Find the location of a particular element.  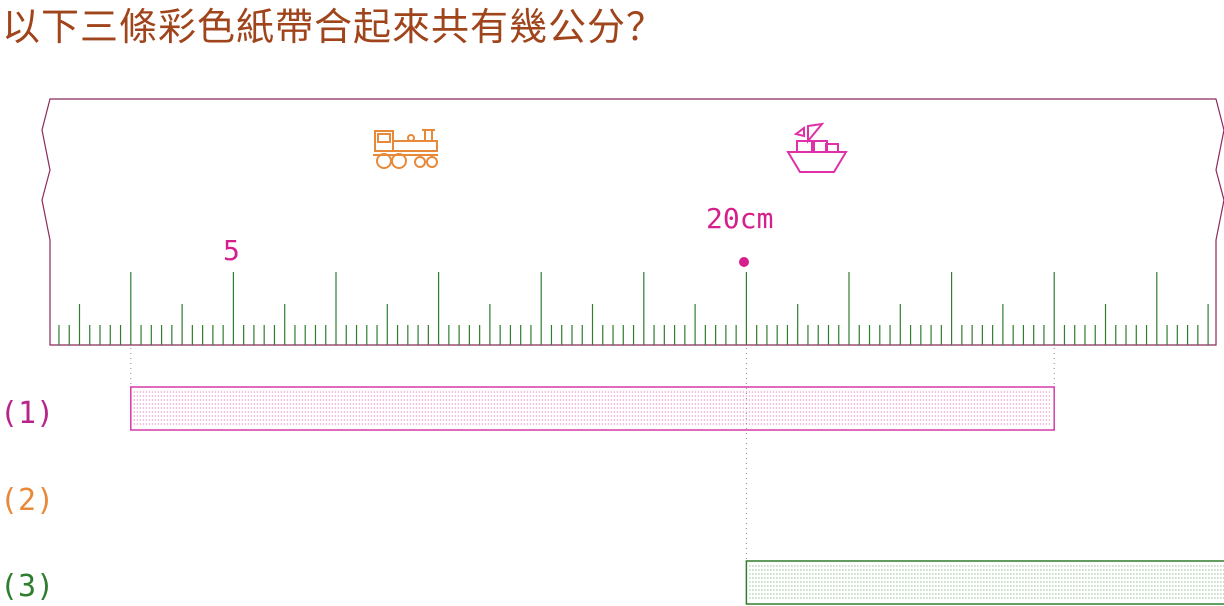

ruler-label-5: 5 is located at coordinates (231, 250).